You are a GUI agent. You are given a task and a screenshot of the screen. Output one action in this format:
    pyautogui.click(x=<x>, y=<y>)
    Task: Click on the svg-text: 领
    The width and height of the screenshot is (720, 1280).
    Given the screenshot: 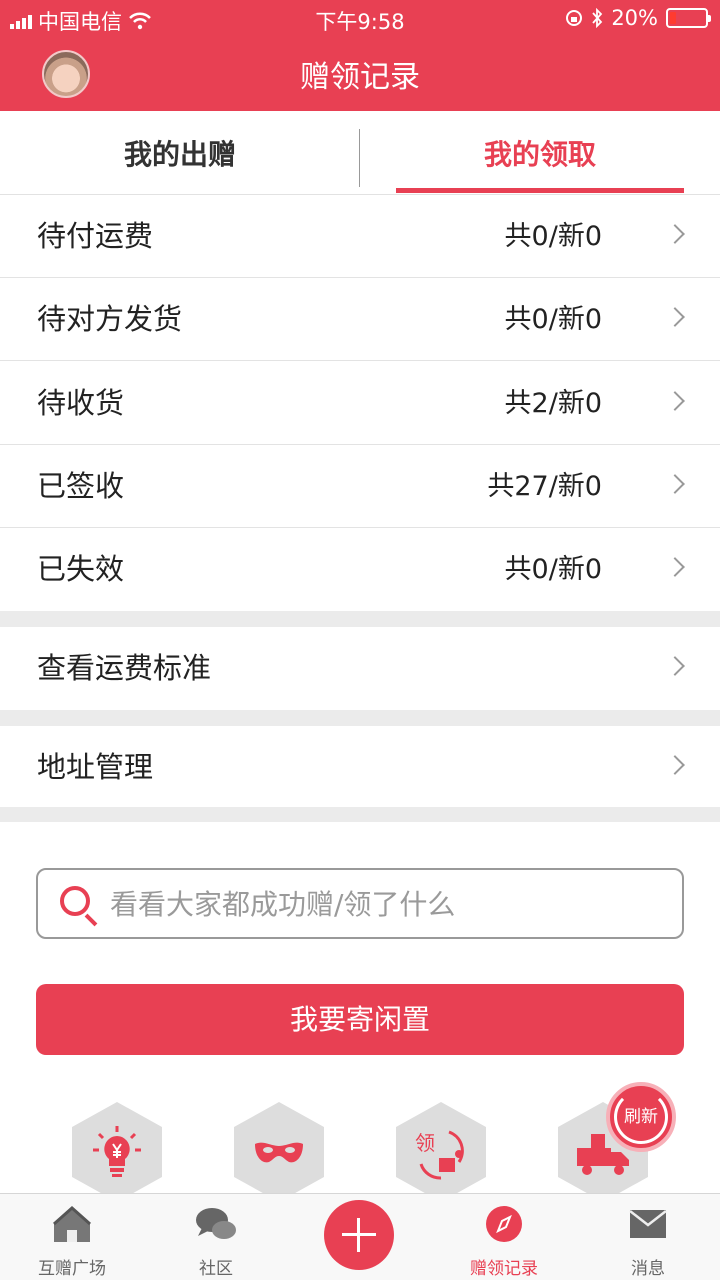 What is the action you would take?
    pyautogui.click(x=425, y=1143)
    